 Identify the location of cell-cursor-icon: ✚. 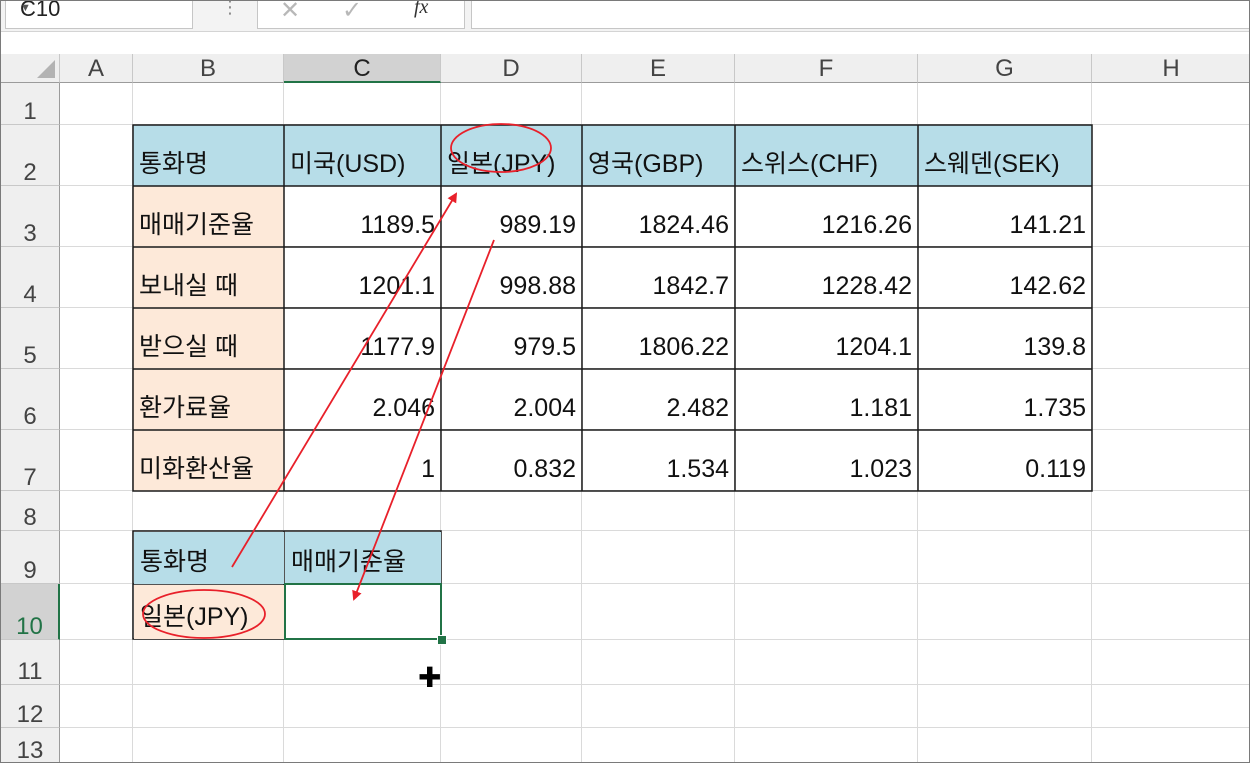
(430, 677).